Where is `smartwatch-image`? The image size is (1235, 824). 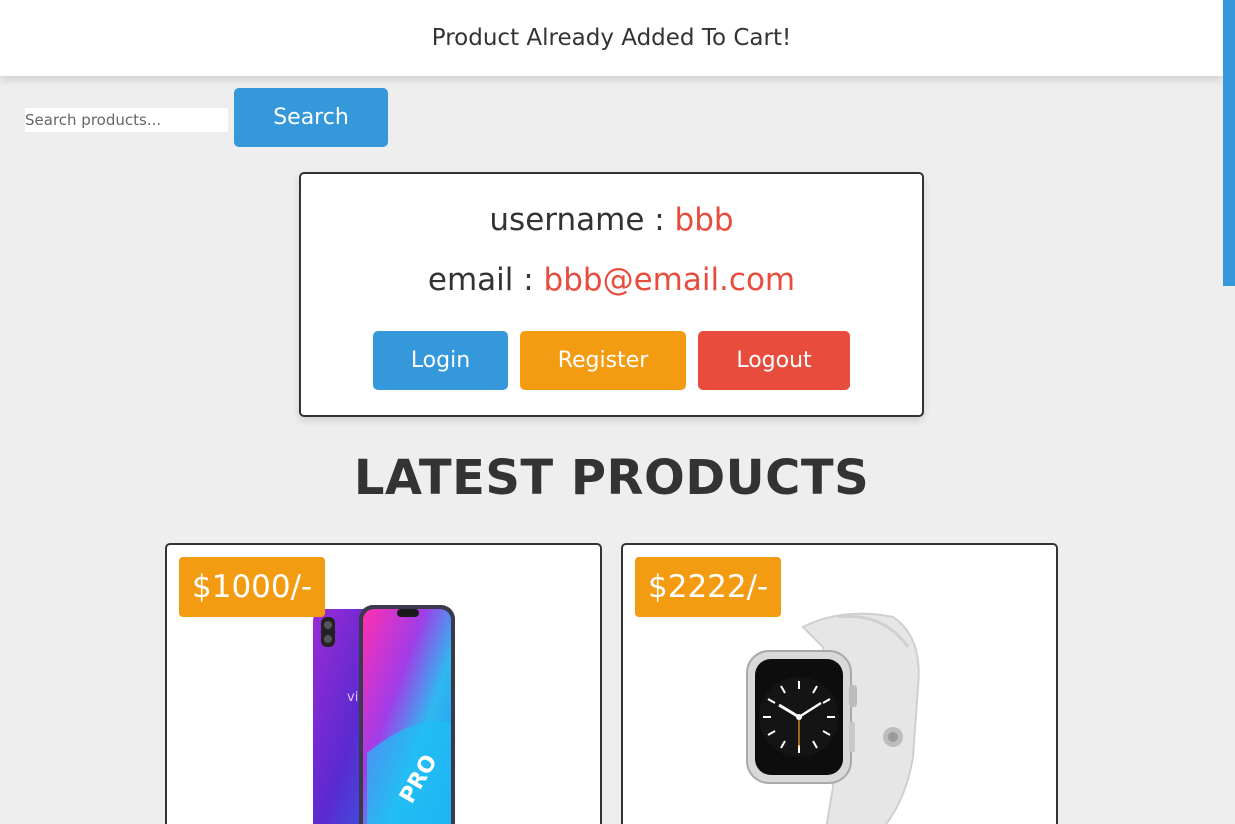 smartwatch-image is located at coordinates (833, 718).